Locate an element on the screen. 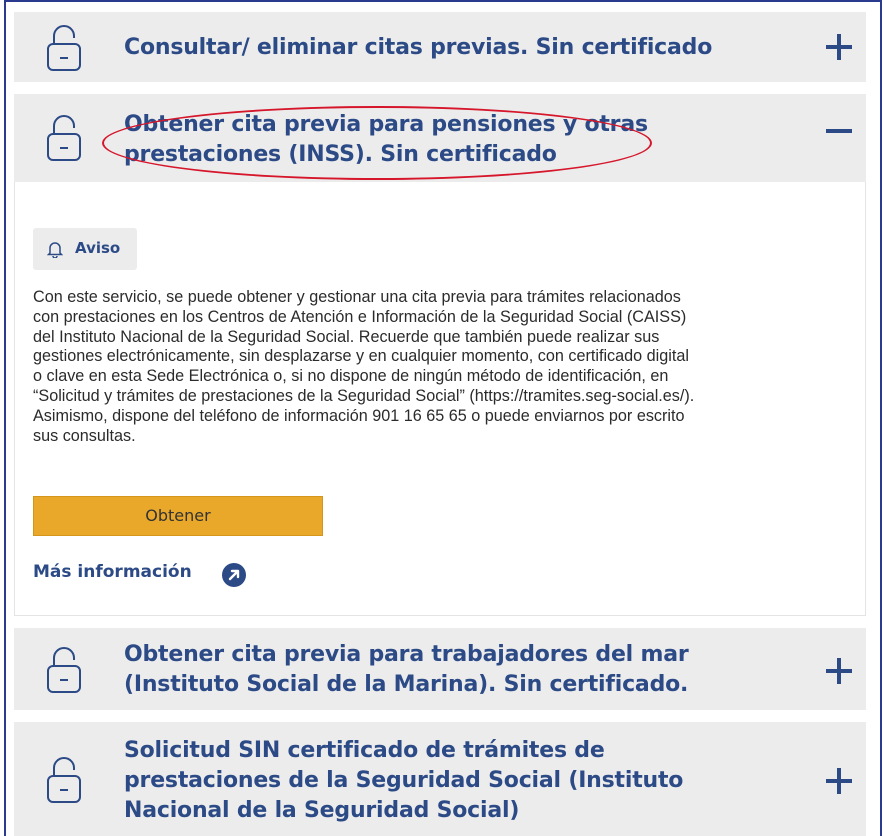 The image size is (886, 836). minus-icon is located at coordinates (839, 131).